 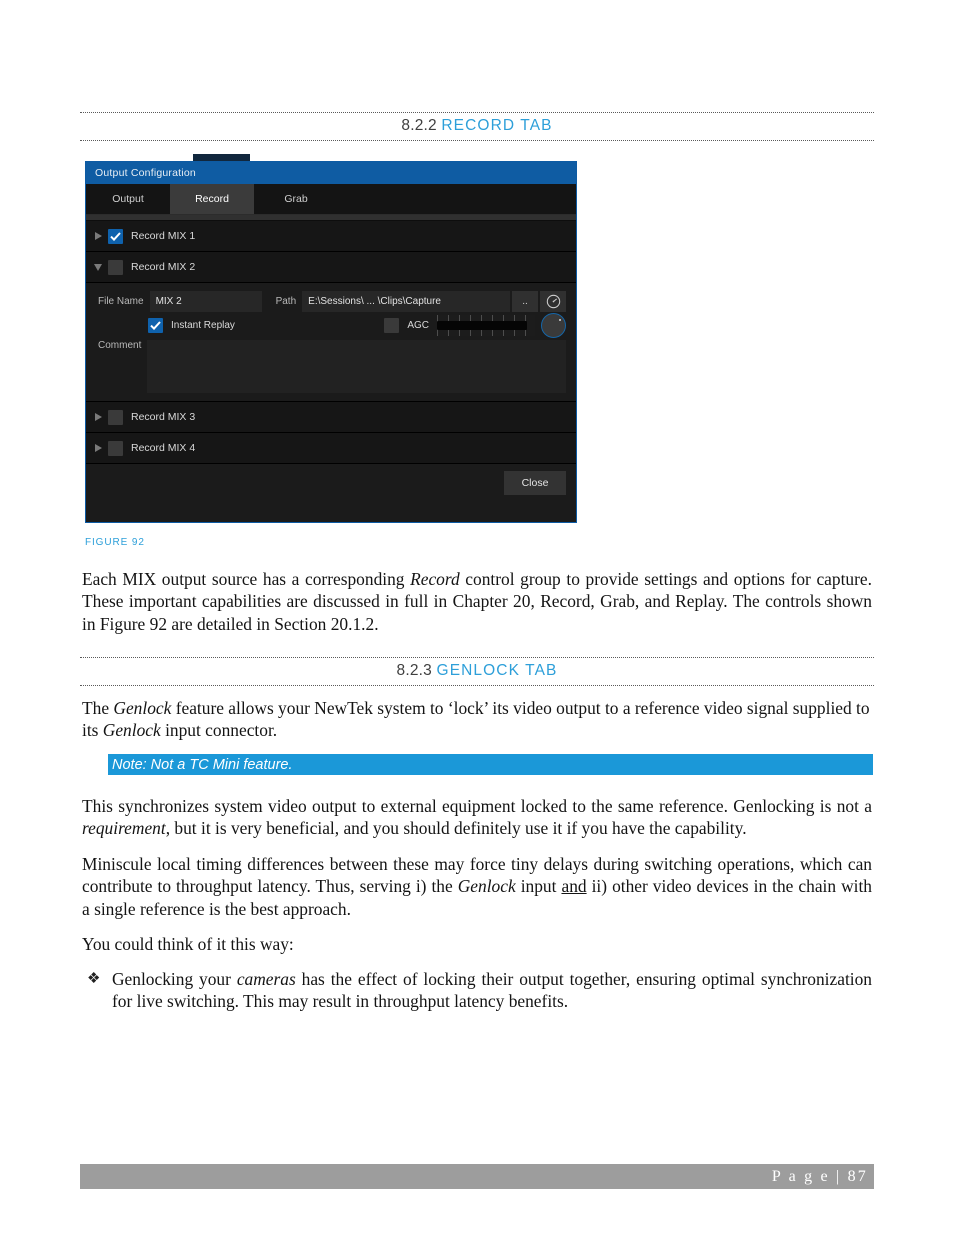 What do you see at coordinates (145, 173) in the screenshot?
I see `window-title: Output Configuration` at bounding box center [145, 173].